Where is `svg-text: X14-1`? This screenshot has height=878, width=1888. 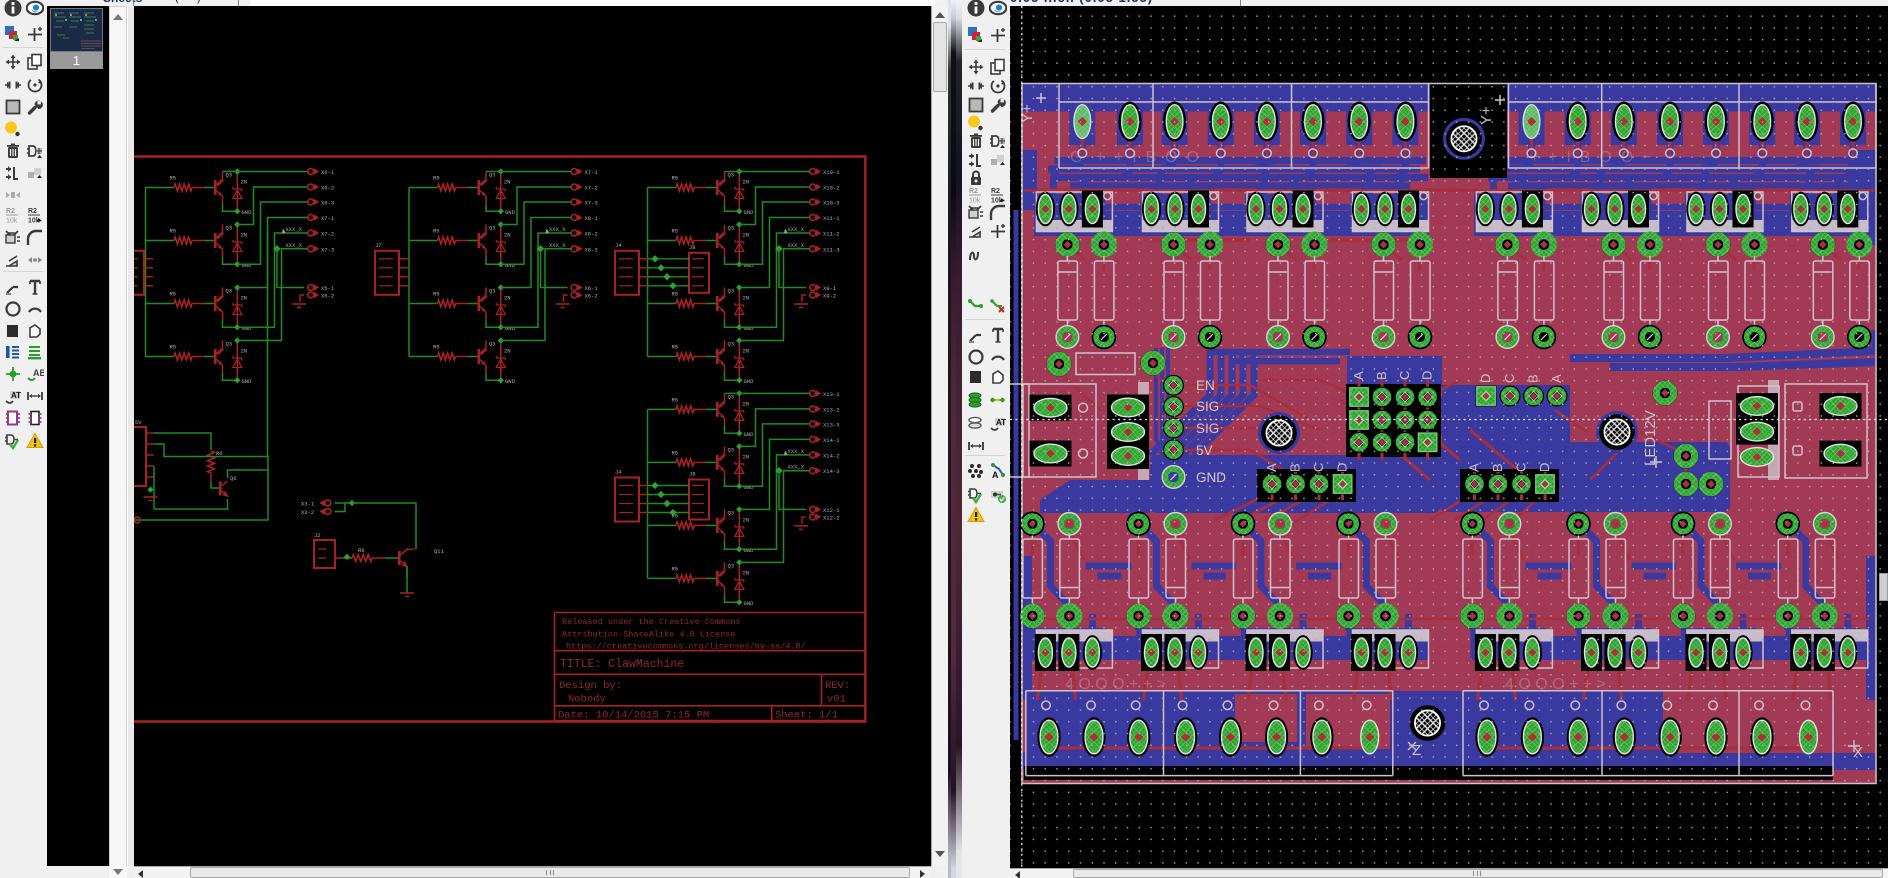 svg-text: X14-1 is located at coordinates (831, 440).